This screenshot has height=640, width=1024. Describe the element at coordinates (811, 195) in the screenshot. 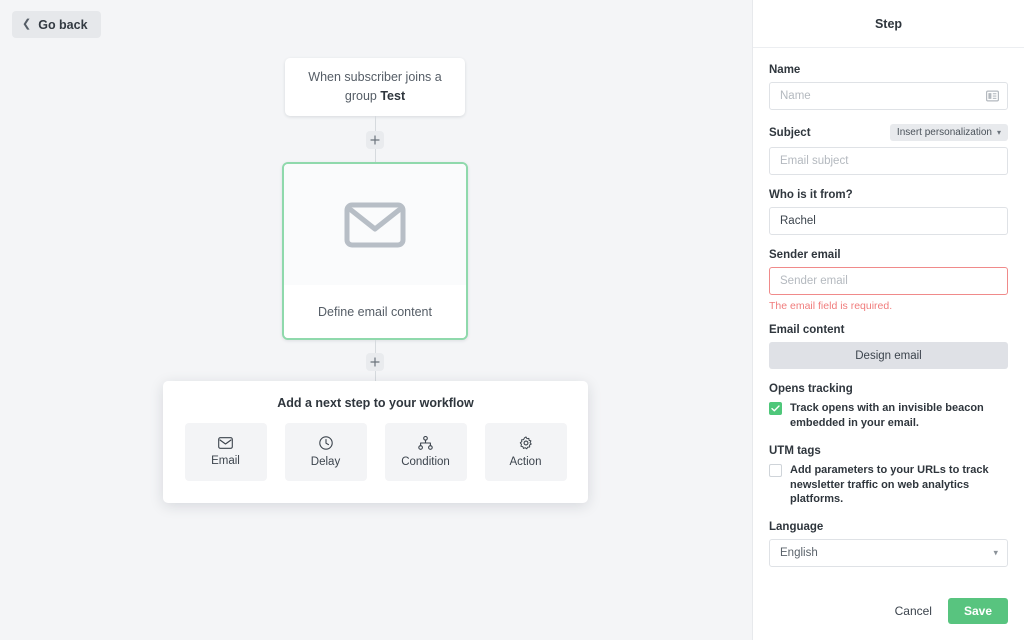

I see `sender-name-label: Who is it from?` at that location.